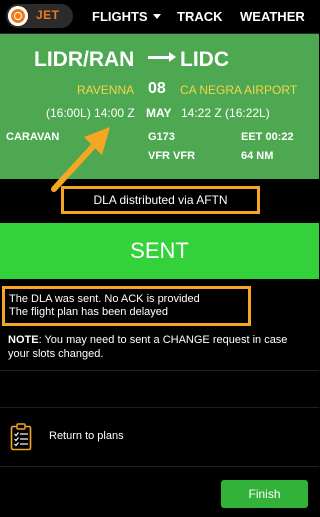 This screenshot has height=517, width=320. Describe the element at coordinates (225, 113) in the screenshot. I see `arrival-time: 14:22 Z (16:22L)` at that location.